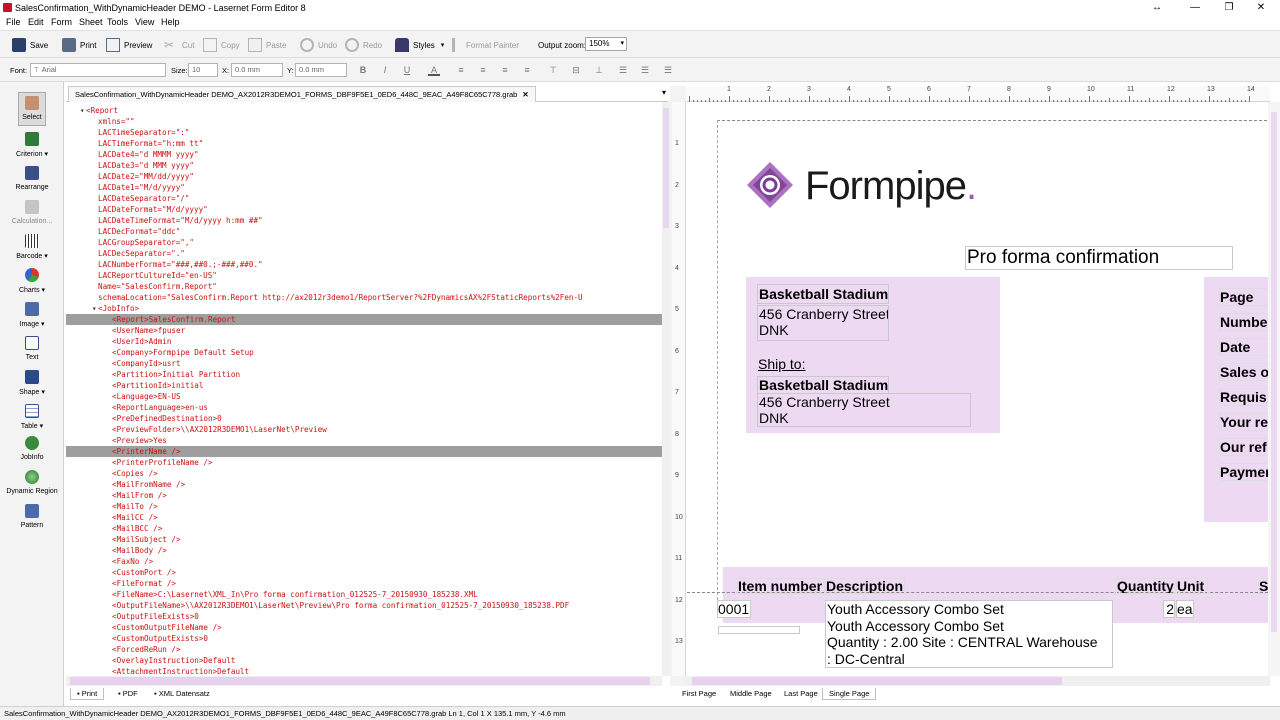 The height and width of the screenshot is (720, 1280). Describe the element at coordinates (32, 482) in the screenshot. I see `dynamic-region-tool: Dynamic Region` at that location.